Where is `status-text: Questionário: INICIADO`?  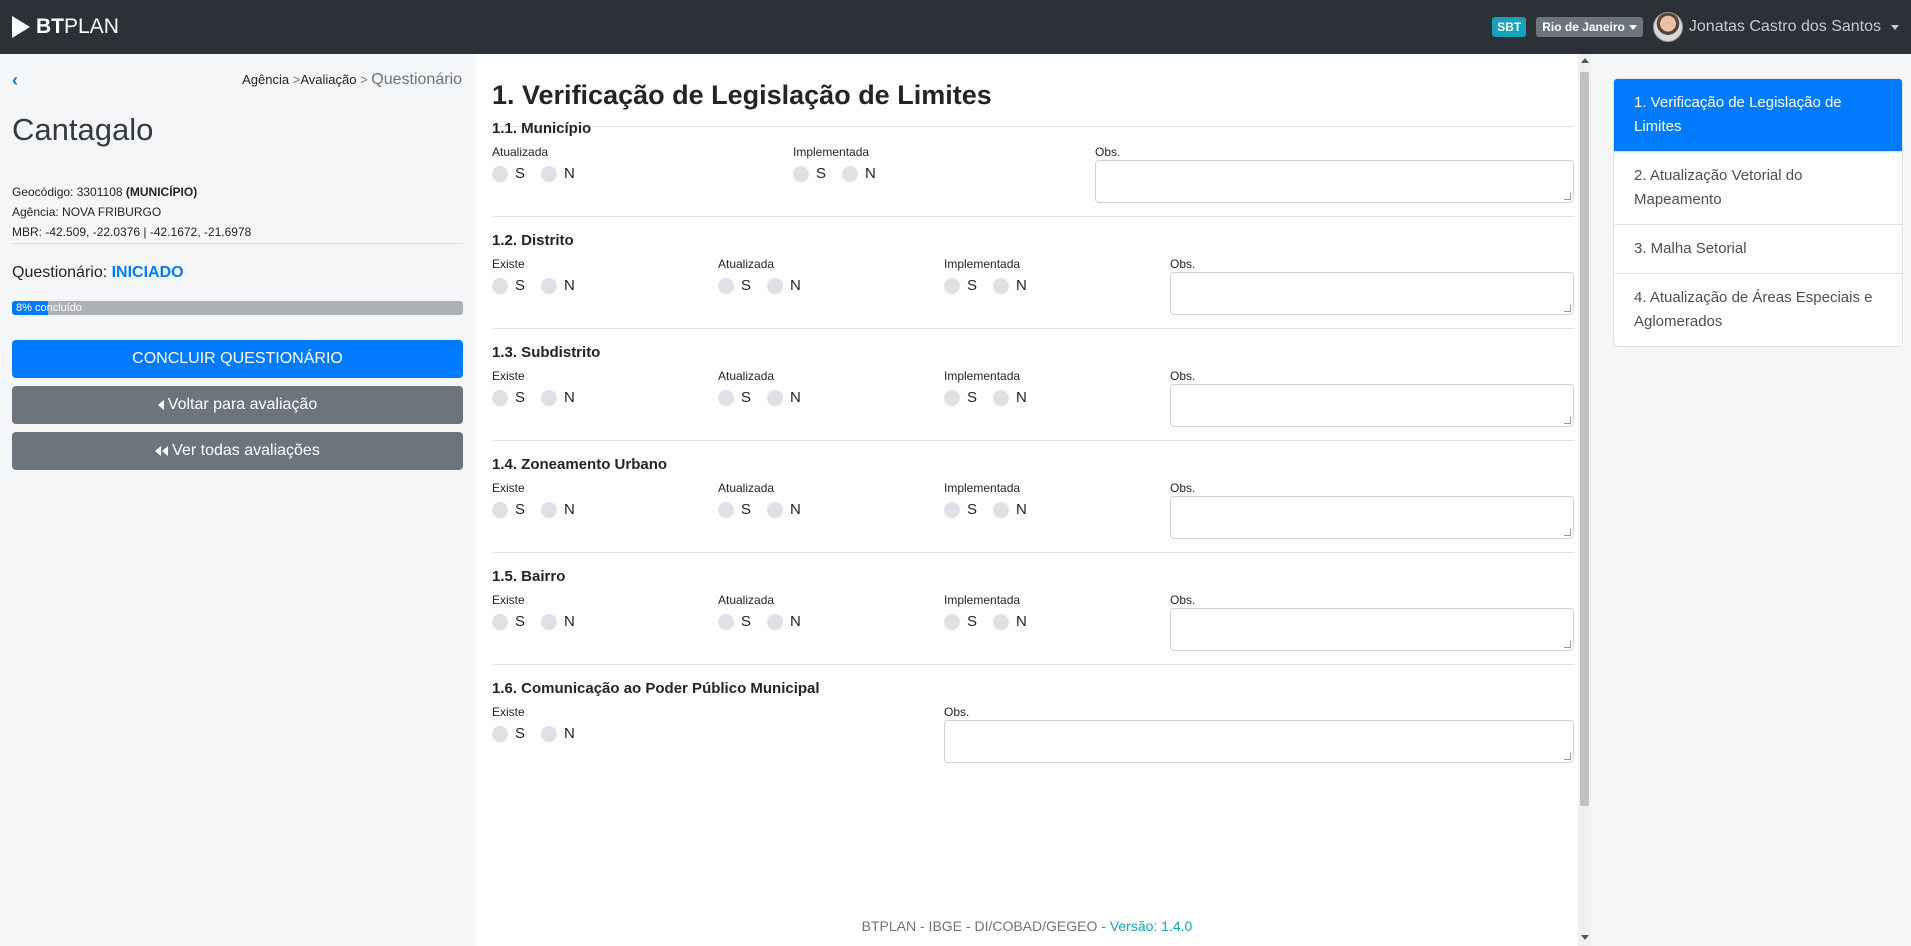
status-text: Questionário: INICIADO is located at coordinates (98, 272).